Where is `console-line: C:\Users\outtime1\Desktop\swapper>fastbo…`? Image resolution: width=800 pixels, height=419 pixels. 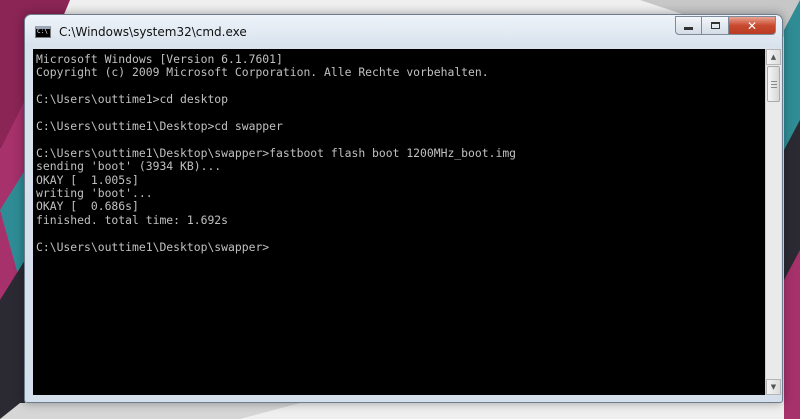
console-line: C:\Users\outtime1\Desktop\swapper>fastbo… is located at coordinates (276, 152).